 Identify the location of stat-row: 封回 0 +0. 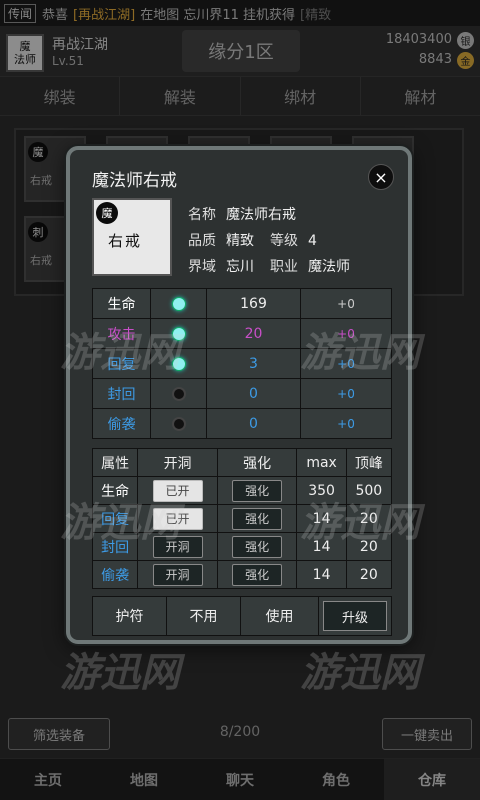
(242, 393).